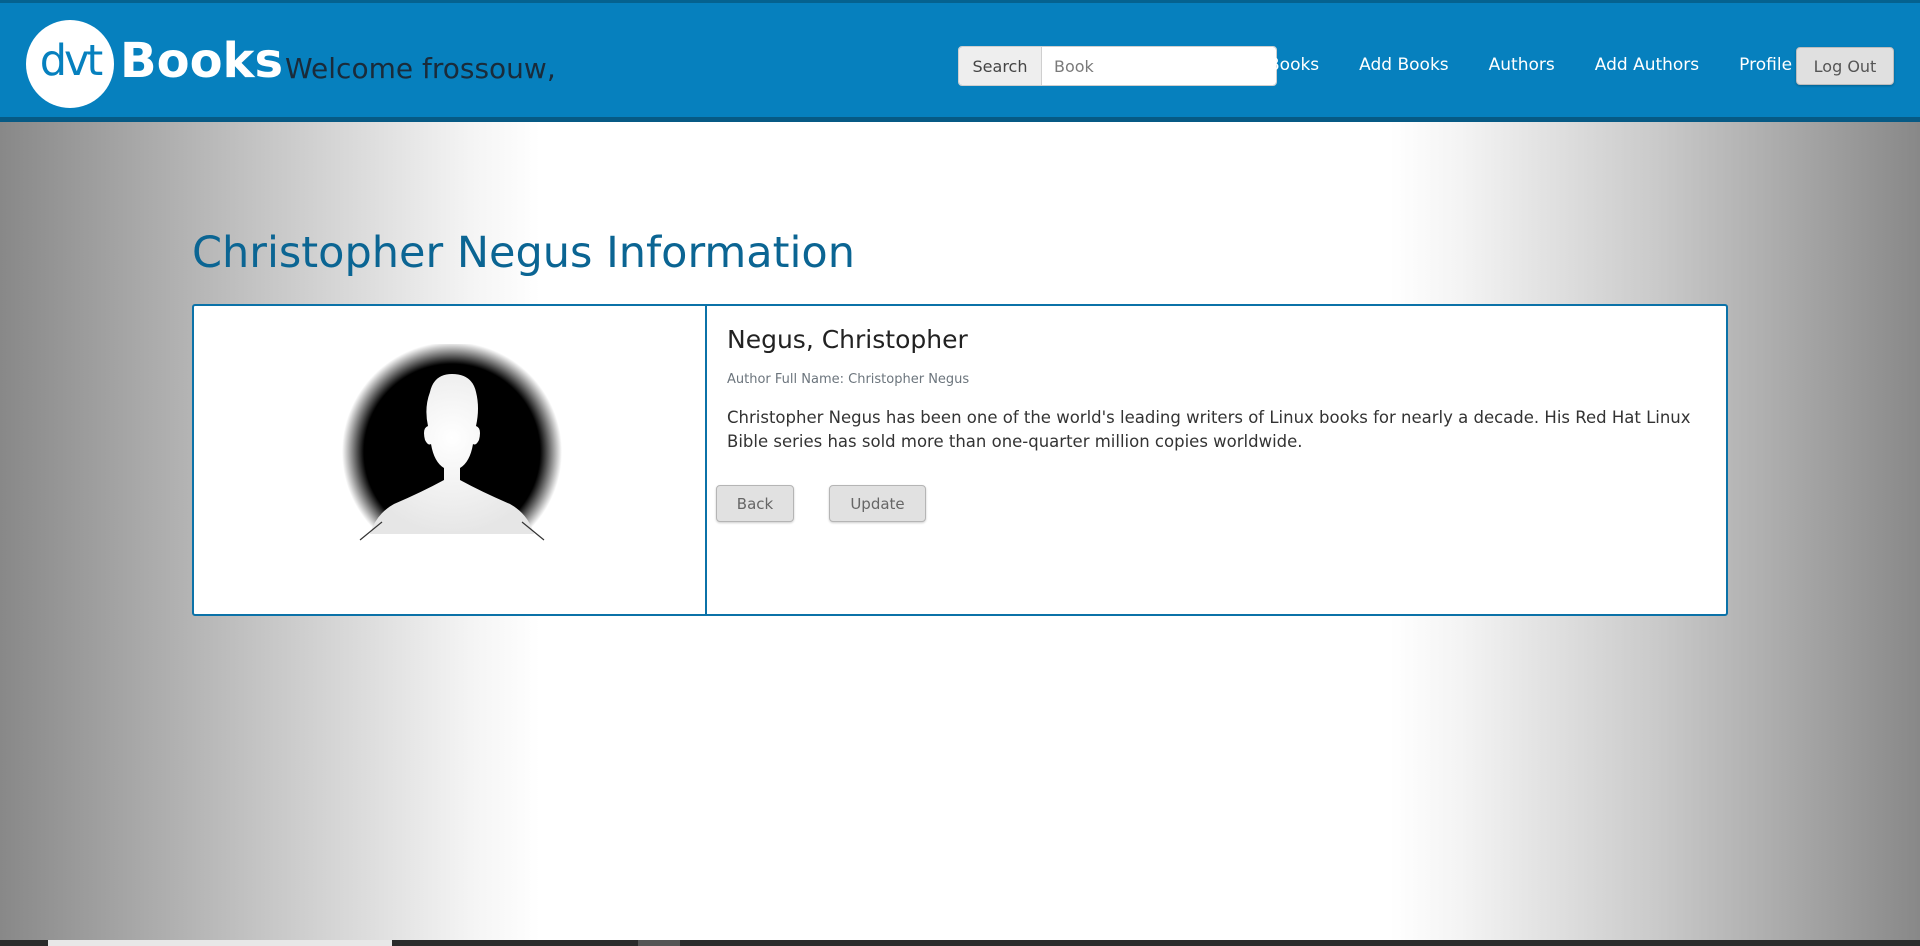 The height and width of the screenshot is (946, 1920). I want to click on search-label: Search, so click(1000, 66).